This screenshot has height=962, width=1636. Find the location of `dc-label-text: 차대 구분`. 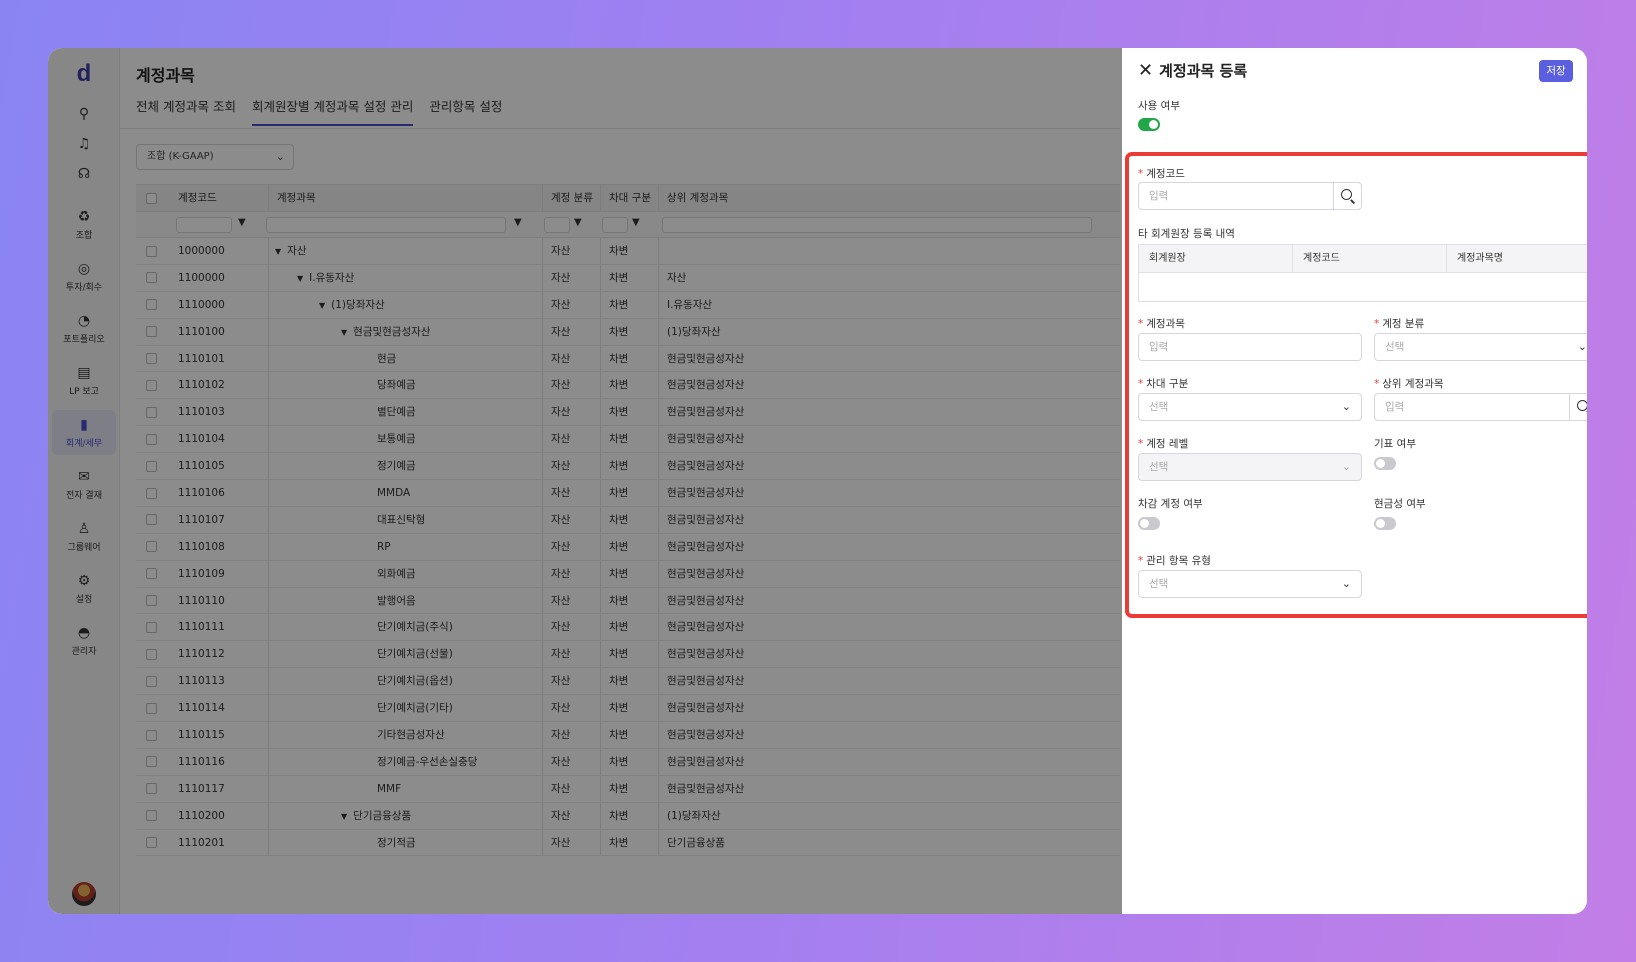

dc-label-text: 차대 구분 is located at coordinates (1167, 384).